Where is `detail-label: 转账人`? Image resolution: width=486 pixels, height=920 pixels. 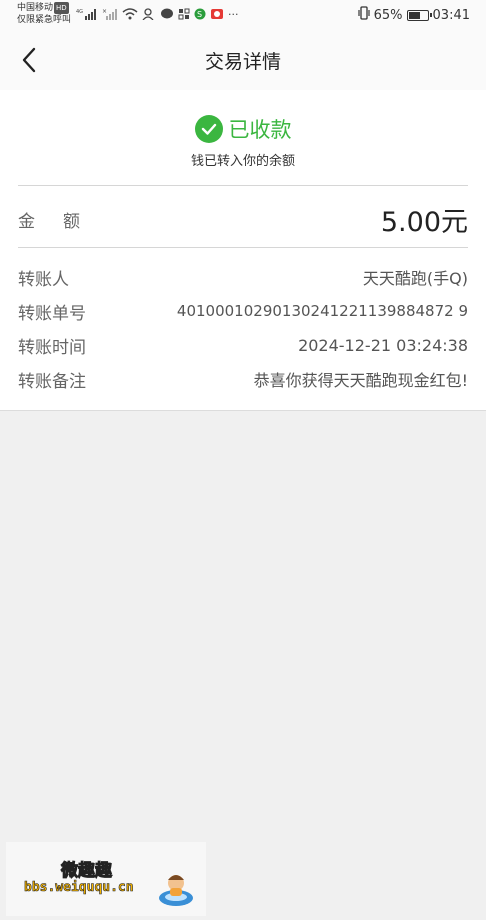
detail-label: 转账人 is located at coordinates (43, 279).